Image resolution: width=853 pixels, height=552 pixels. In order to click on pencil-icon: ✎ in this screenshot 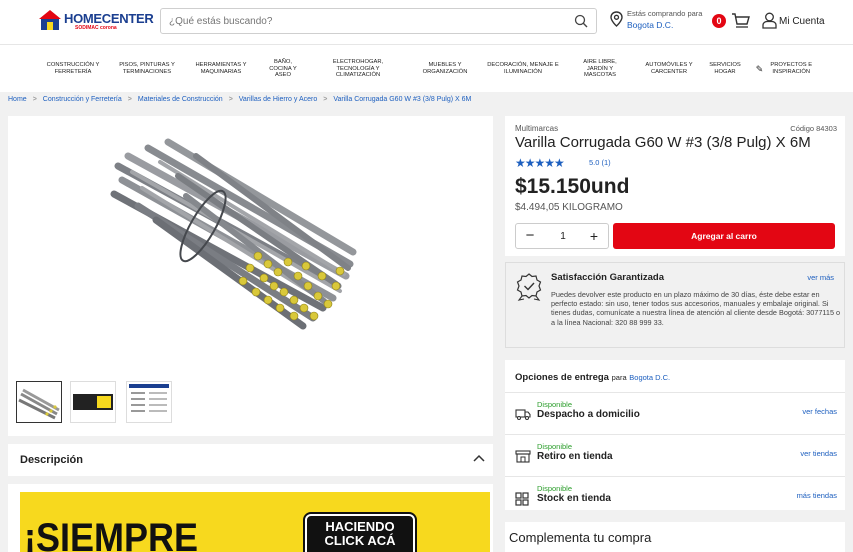, I will do `click(759, 68)`.